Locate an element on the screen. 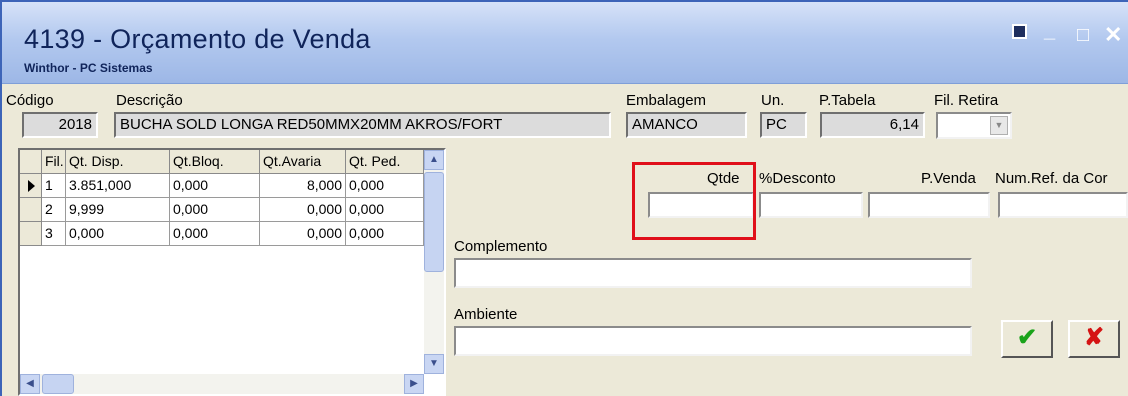  current-row-icon is located at coordinates (31, 186).